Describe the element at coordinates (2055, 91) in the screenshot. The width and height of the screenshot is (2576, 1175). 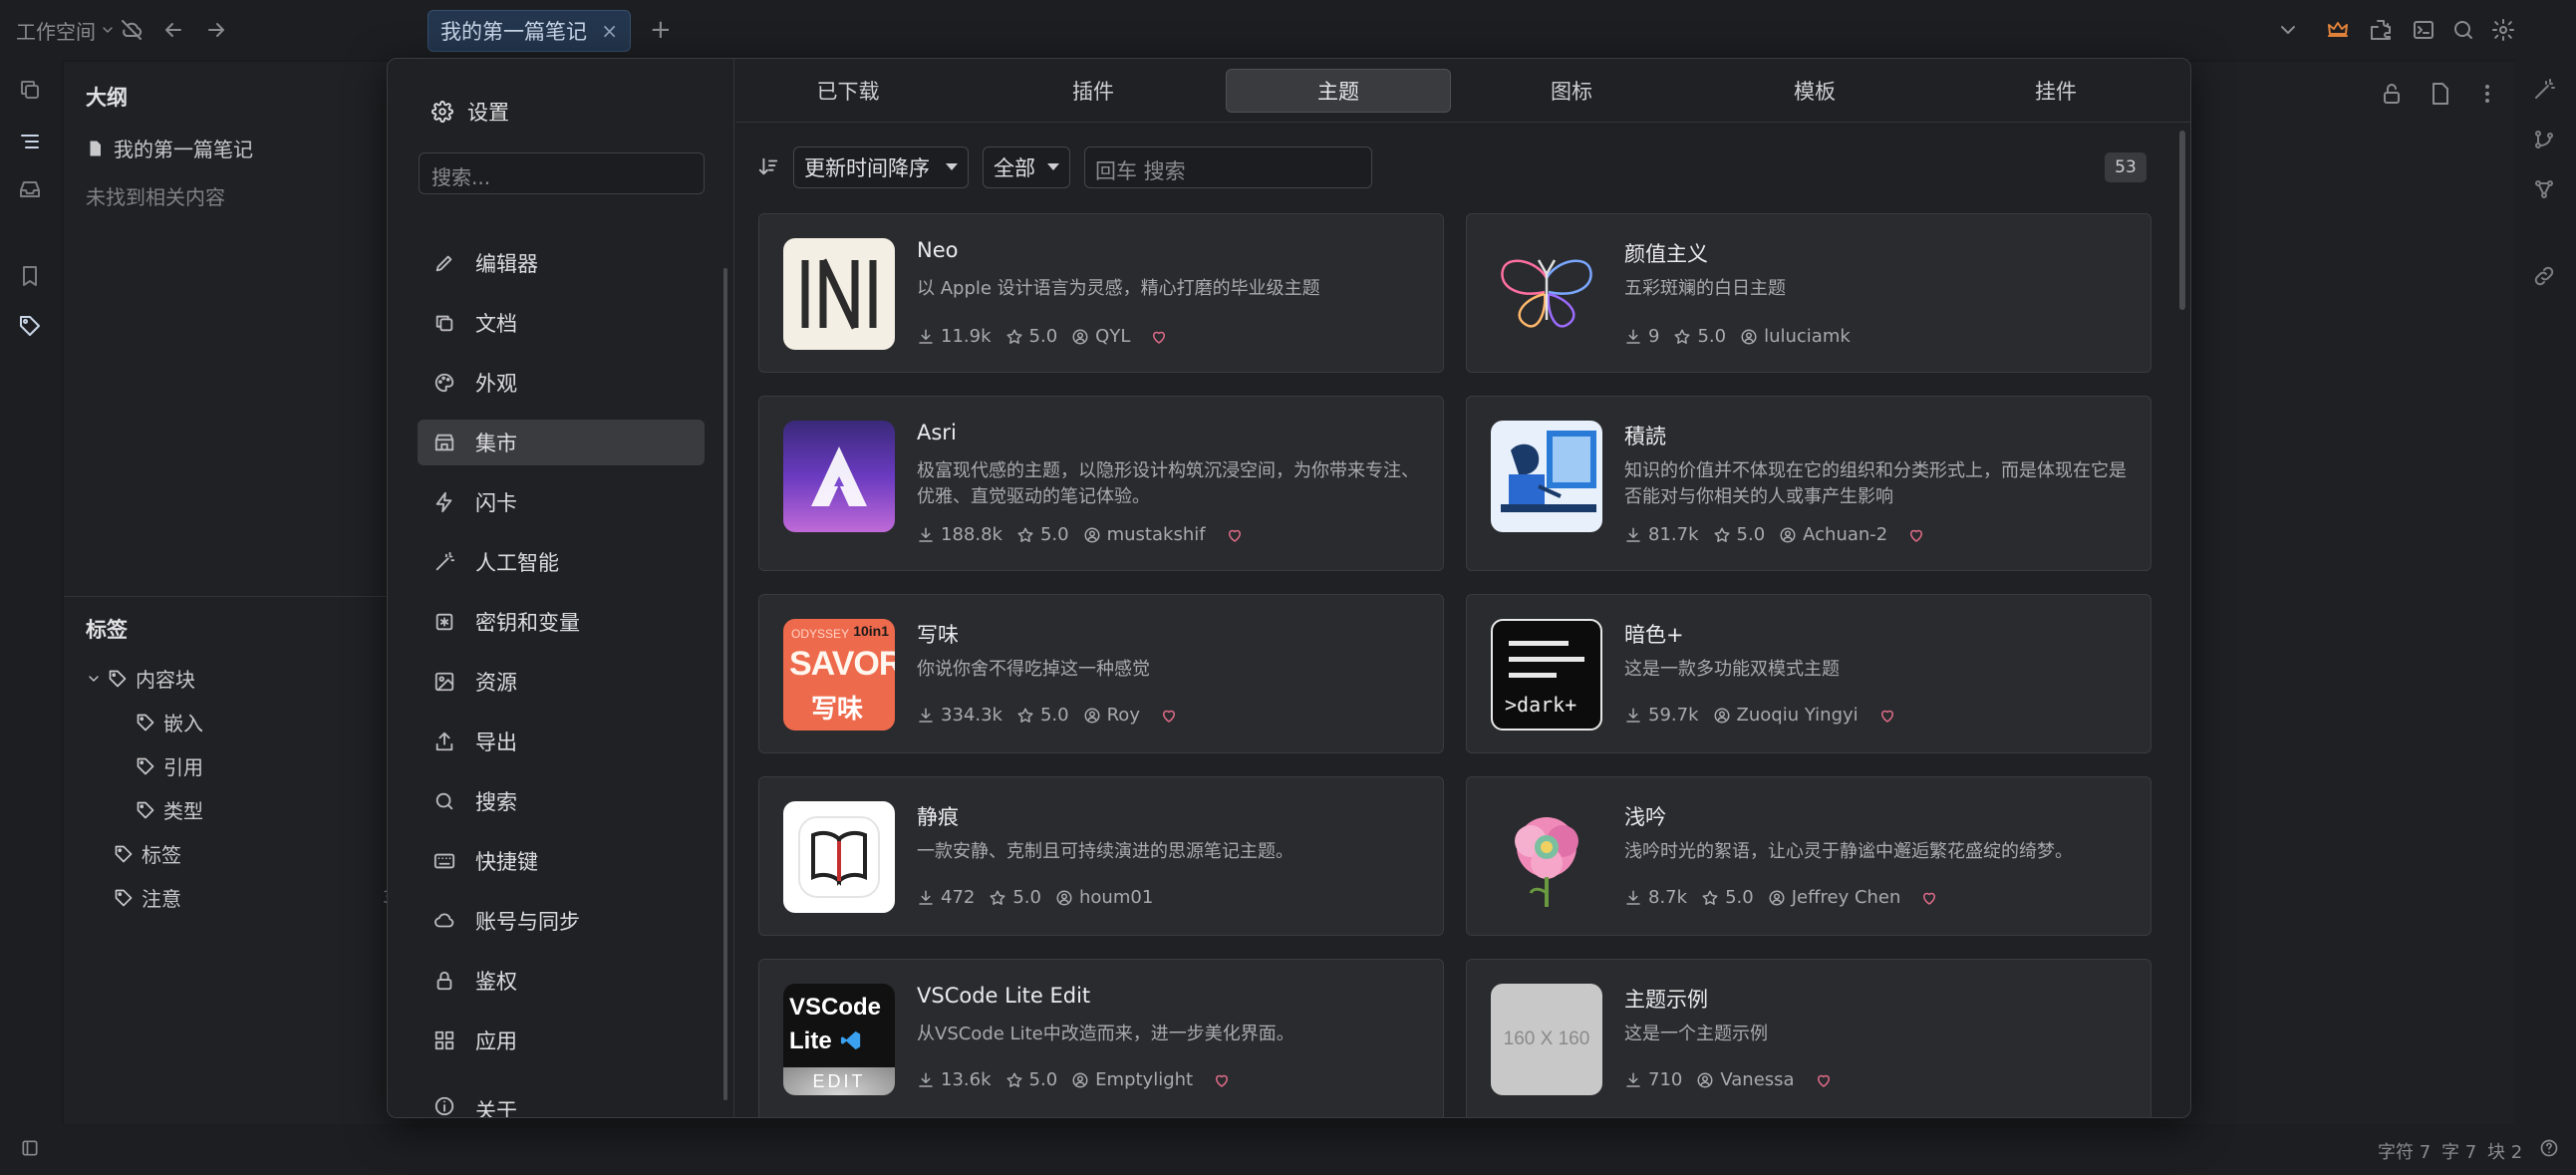
I see `tab-widgets: 挂件` at that location.